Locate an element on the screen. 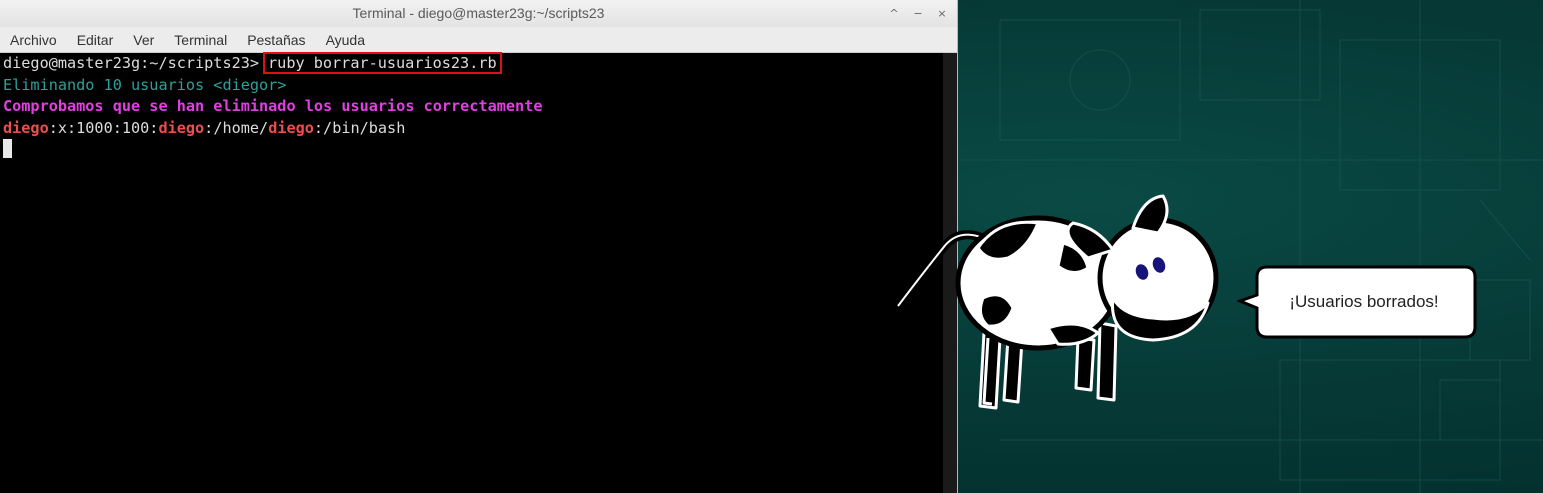 Image resolution: width=1543 pixels, height=493 pixels. menu-terminal: Terminal is located at coordinates (200, 40).